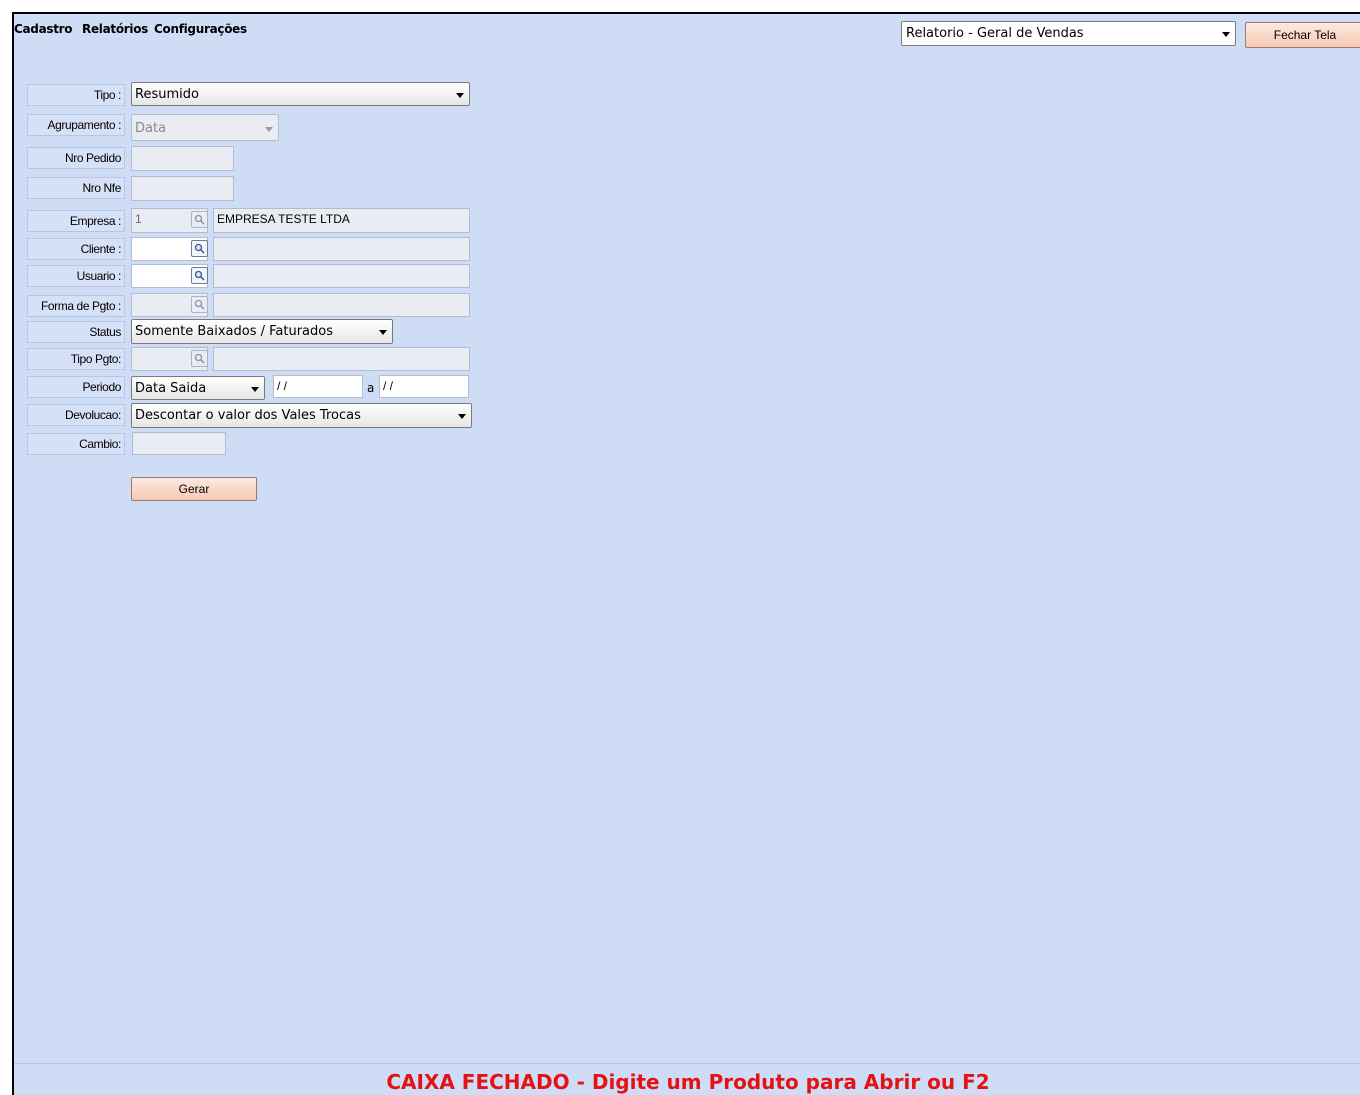 The width and height of the screenshot is (1360, 1095). Describe the element at coordinates (76, 125) in the screenshot. I see `label-agrupamento: Agrupamento :` at that location.